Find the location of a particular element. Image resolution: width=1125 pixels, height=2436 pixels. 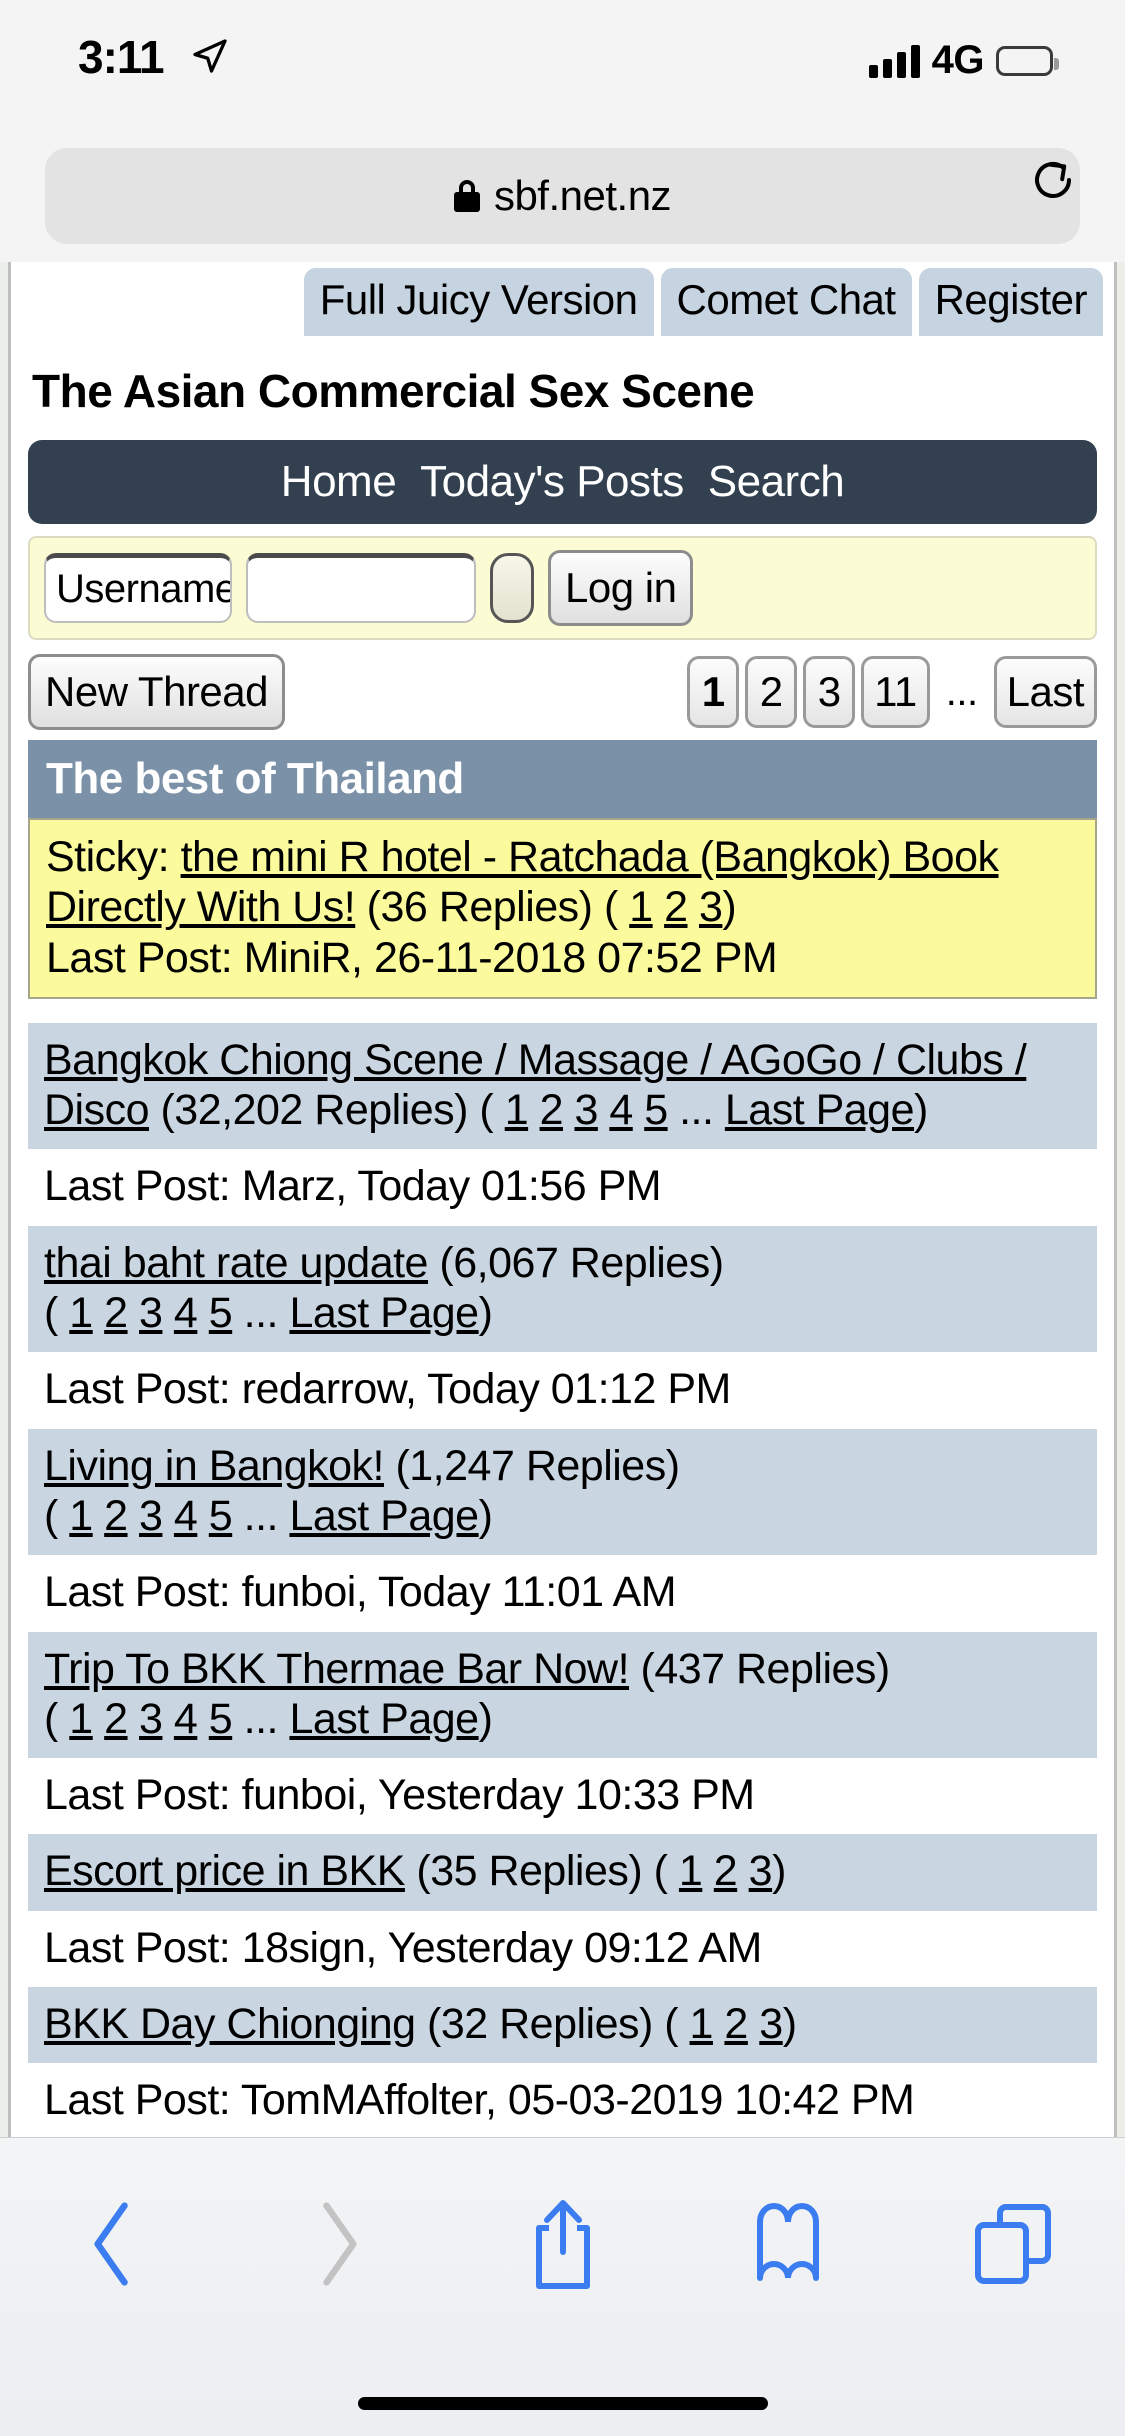

battery-icon is located at coordinates (1027, 60).